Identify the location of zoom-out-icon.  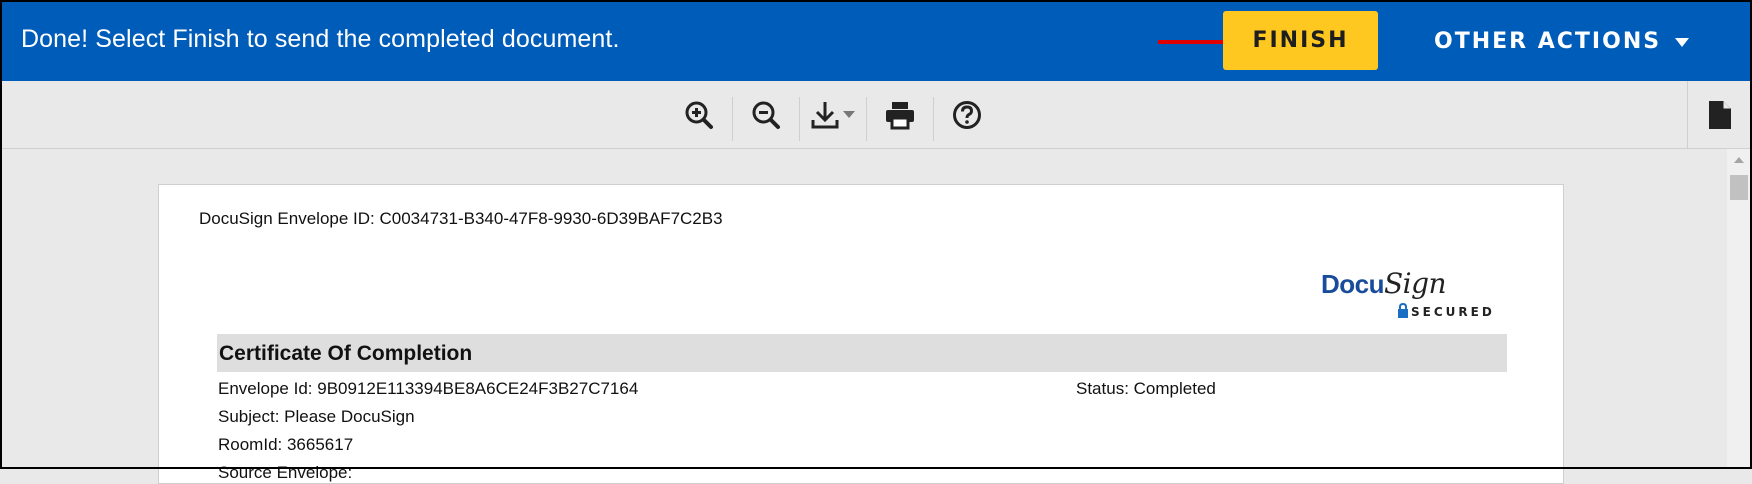
(766, 115).